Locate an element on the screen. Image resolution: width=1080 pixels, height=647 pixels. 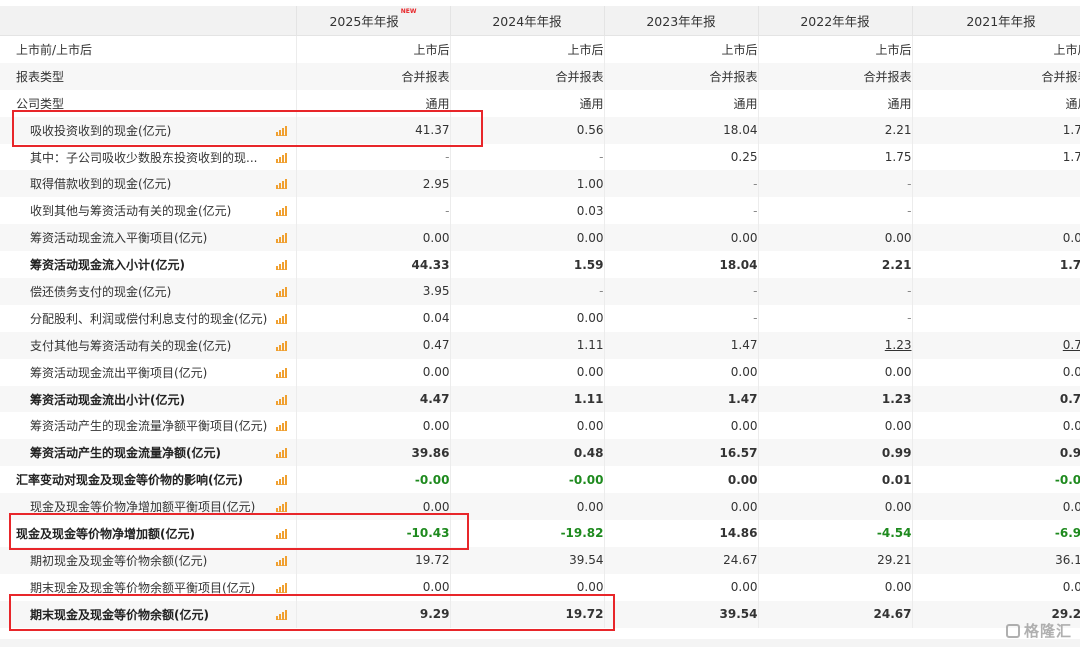
row-label-cell: 汇率变动对现金及现金等价物的影响(亿元) is located at coordinates (148, 480).